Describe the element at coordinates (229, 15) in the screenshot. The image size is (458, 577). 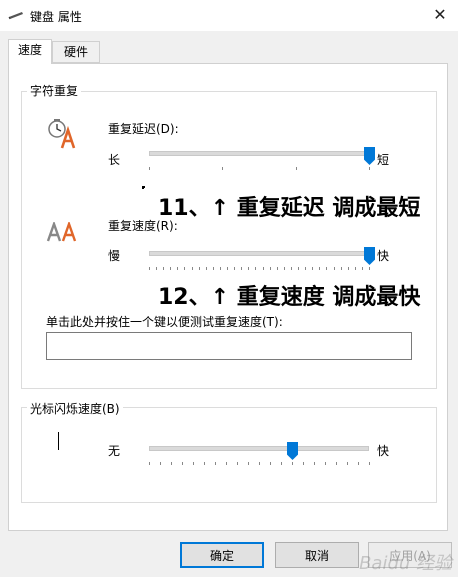
I see `title-bar: 键盘 属性 ✕` at that location.